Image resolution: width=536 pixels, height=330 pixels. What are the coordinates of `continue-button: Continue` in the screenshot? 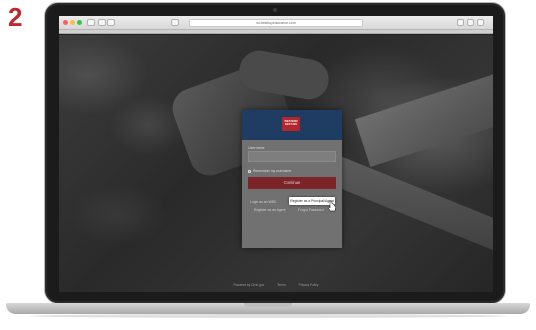 It's located at (292, 183).